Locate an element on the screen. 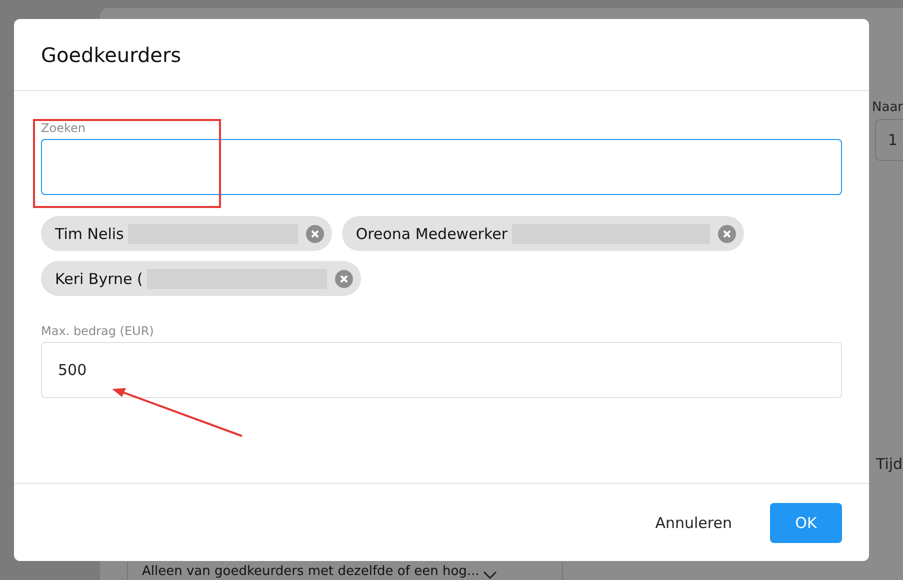 The width and height of the screenshot is (903, 580). approver-chip: Keri Byrne ( is located at coordinates (201, 278).